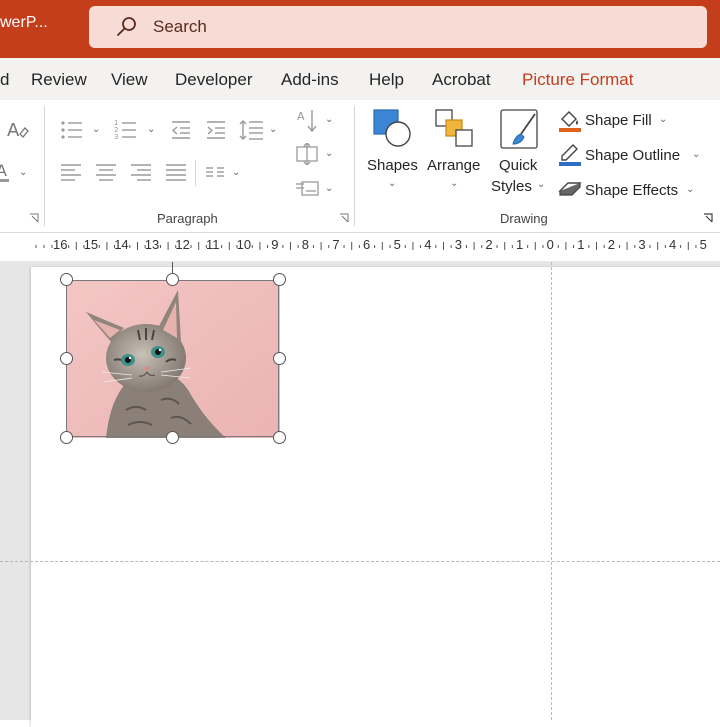 The height and width of the screenshot is (727, 720). Describe the element at coordinates (631, 190) in the screenshot. I see `shape-effects-button: Shape Effects` at that location.